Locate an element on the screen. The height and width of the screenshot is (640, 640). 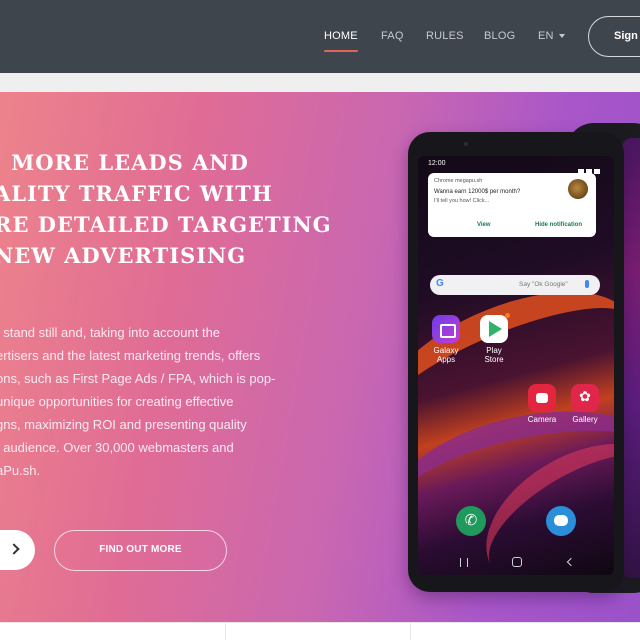
app-label: Camera is located at coordinates (542, 419).